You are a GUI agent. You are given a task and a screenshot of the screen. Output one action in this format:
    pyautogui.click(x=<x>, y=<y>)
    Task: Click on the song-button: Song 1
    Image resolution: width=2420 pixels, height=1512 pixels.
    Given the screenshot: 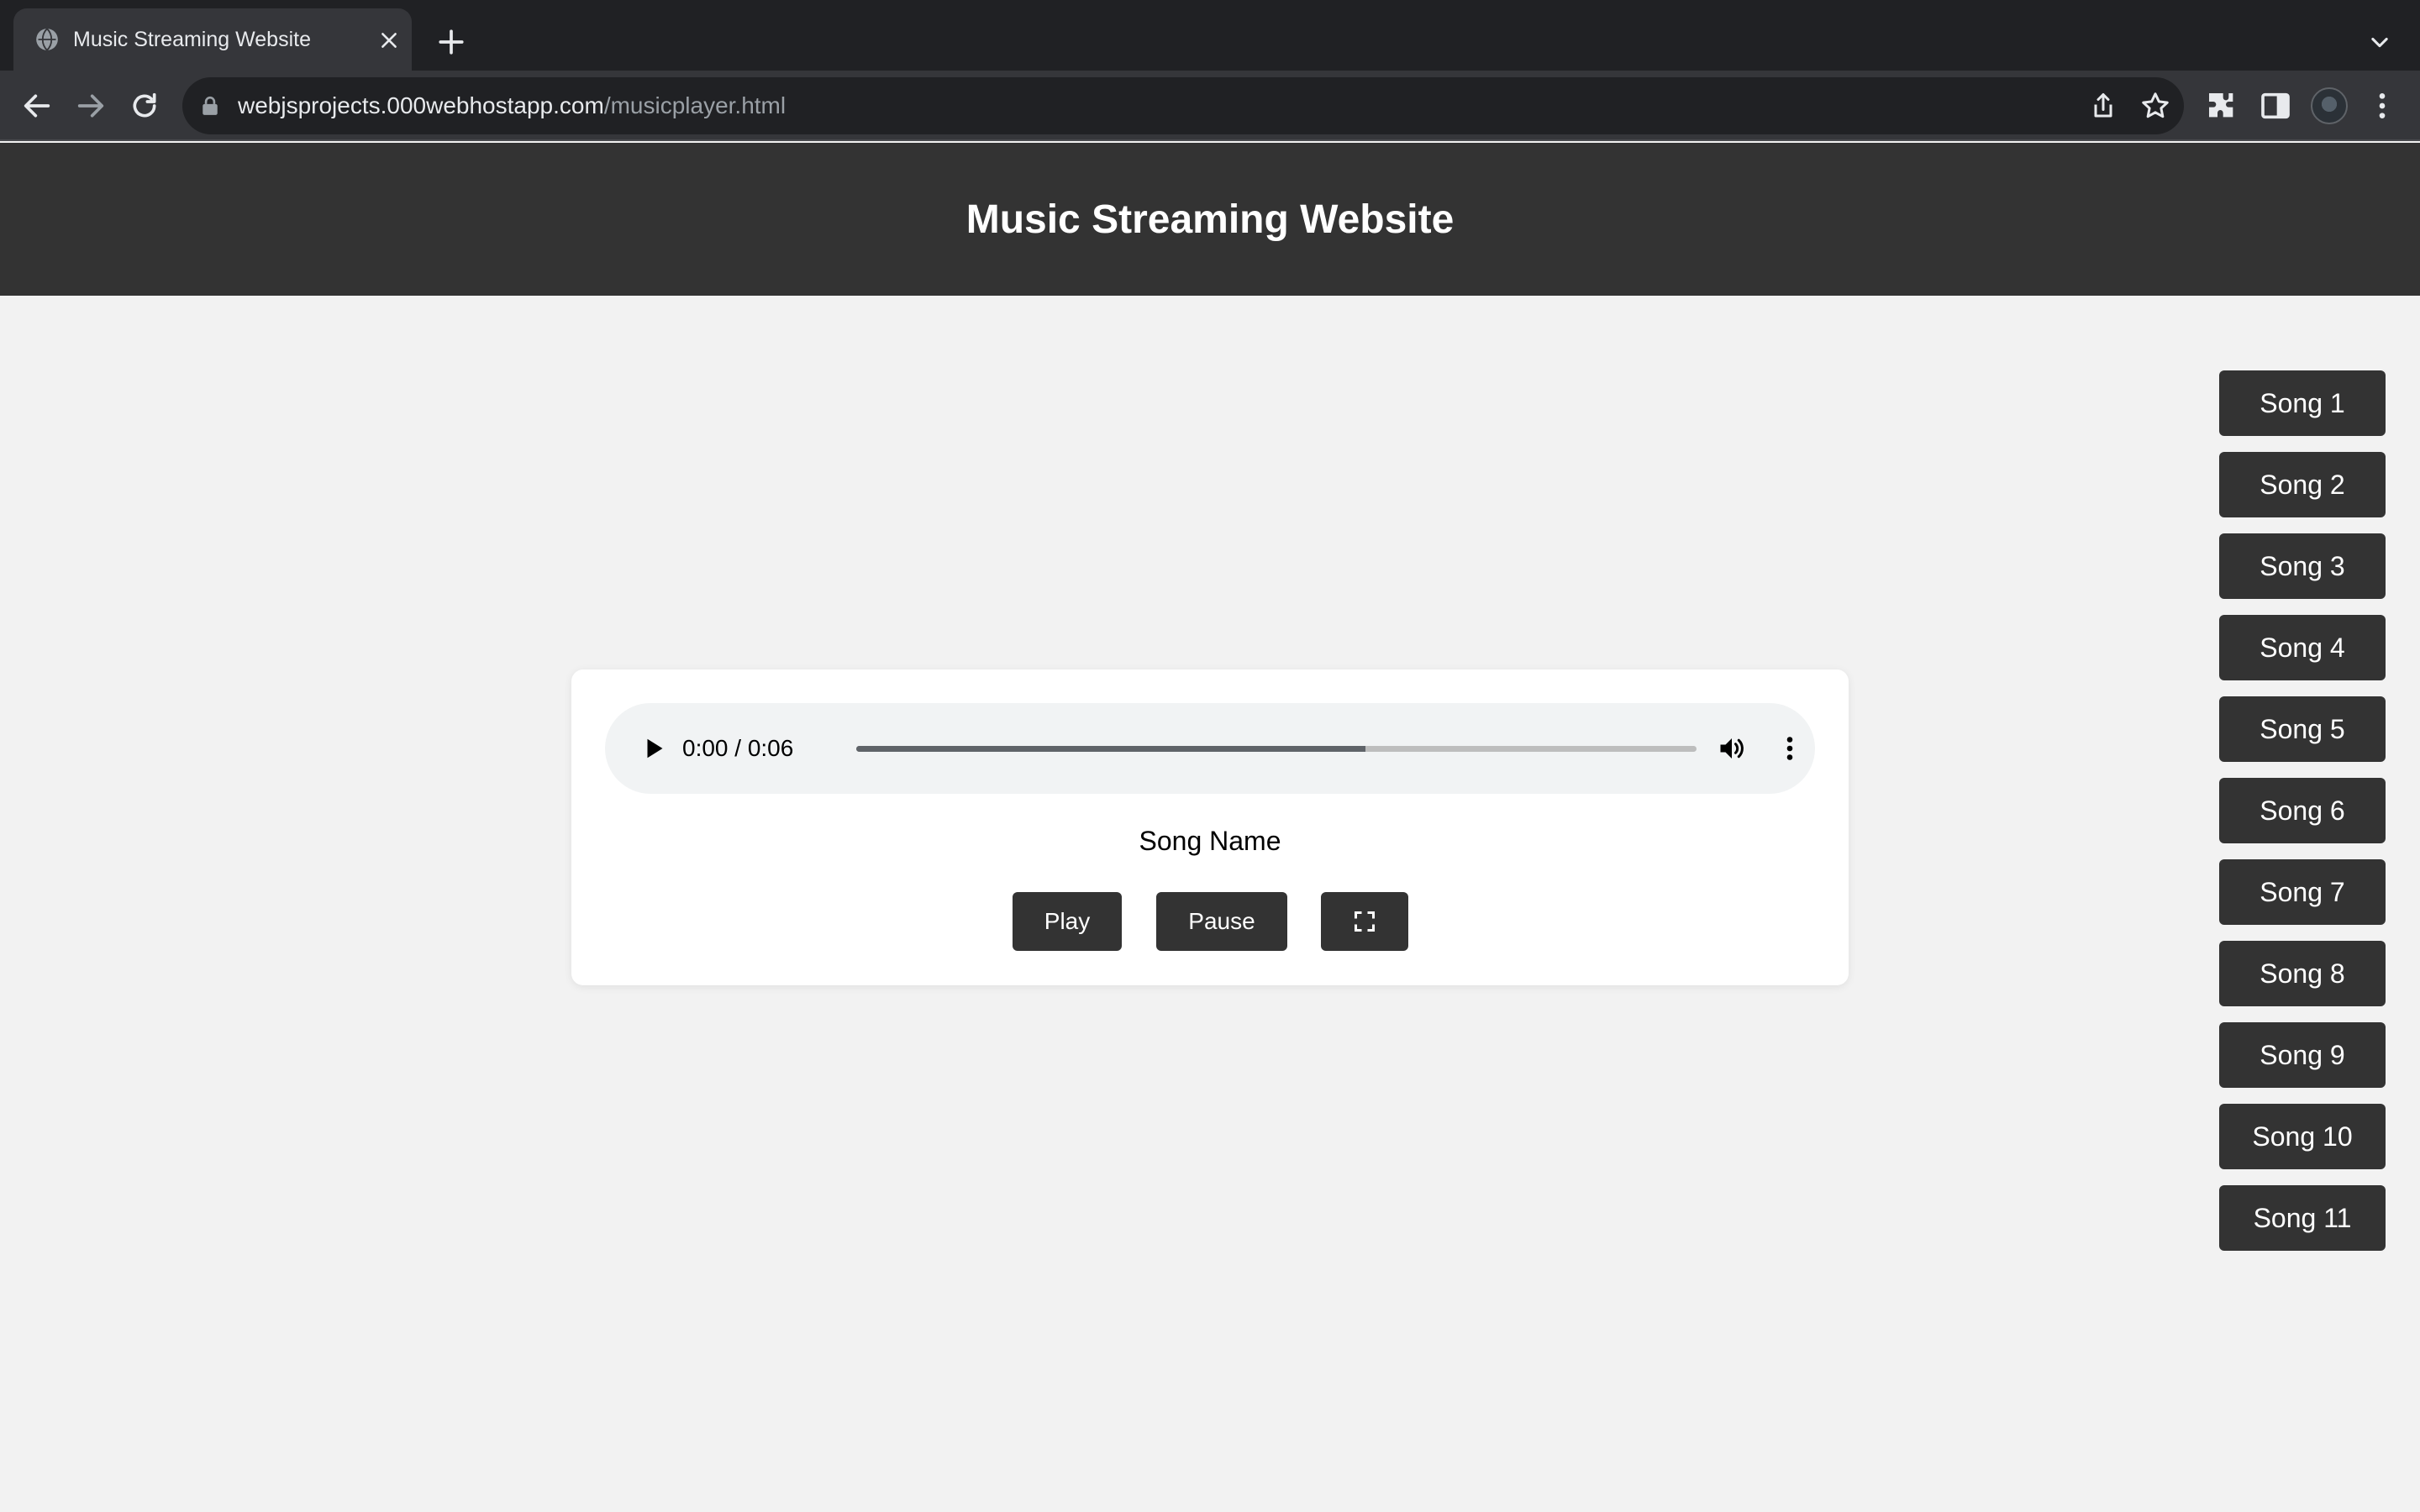 What is the action you would take?
    pyautogui.click(x=2302, y=403)
    